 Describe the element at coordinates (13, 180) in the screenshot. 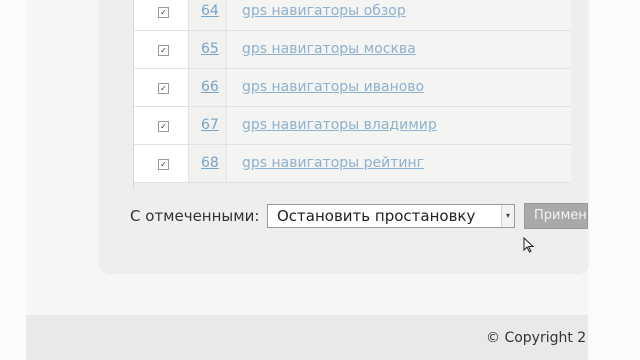

I see `page-left-margin` at that location.